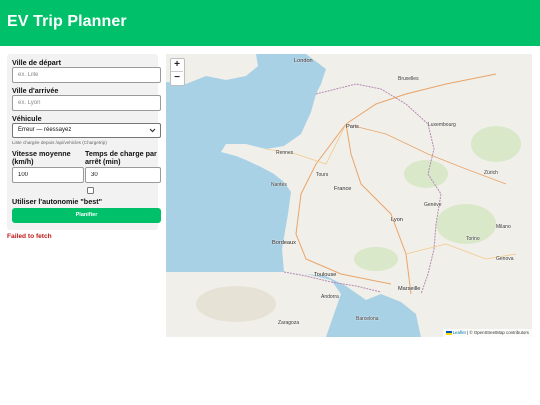 This screenshot has height=405, width=540. Describe the element at coordinates (45, 130) in the screenshot. I see `vehicle-selected-value: Erreur — réessayez` at that location.